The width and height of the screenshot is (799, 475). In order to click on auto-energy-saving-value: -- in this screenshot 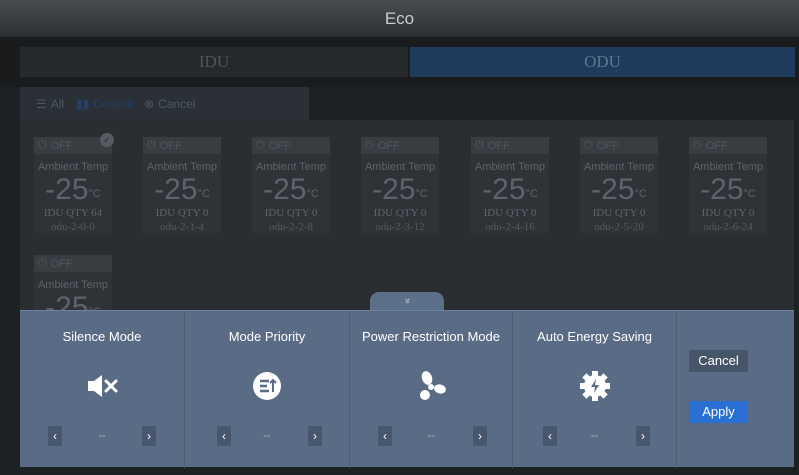, I will do `click(594, 436)`.